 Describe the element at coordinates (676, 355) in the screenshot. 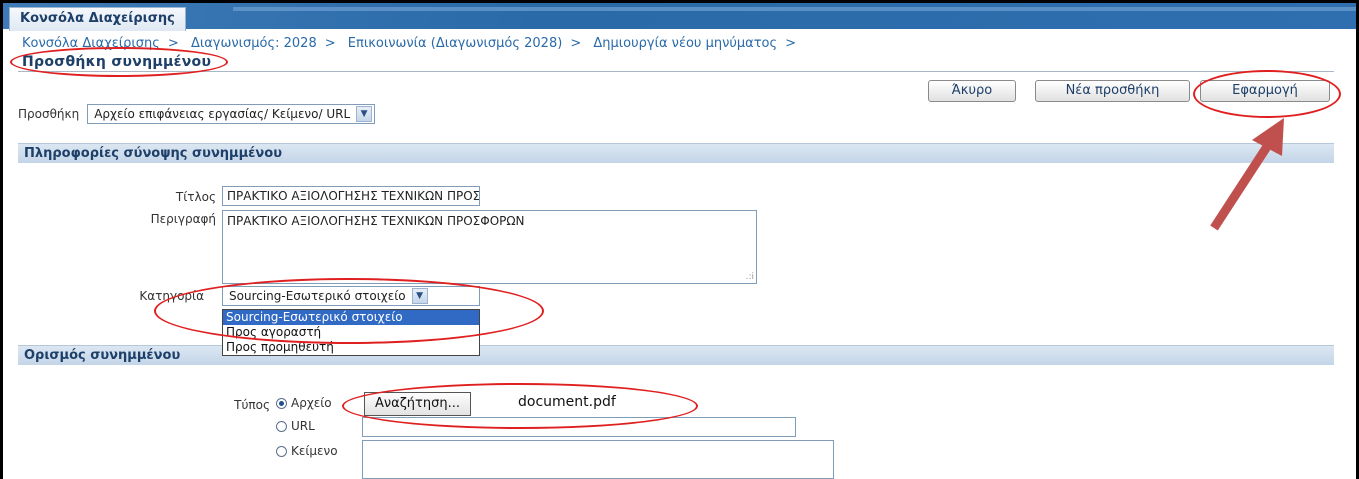

I see `definition-section-header: Ορισμός συνημμένου` at that location.